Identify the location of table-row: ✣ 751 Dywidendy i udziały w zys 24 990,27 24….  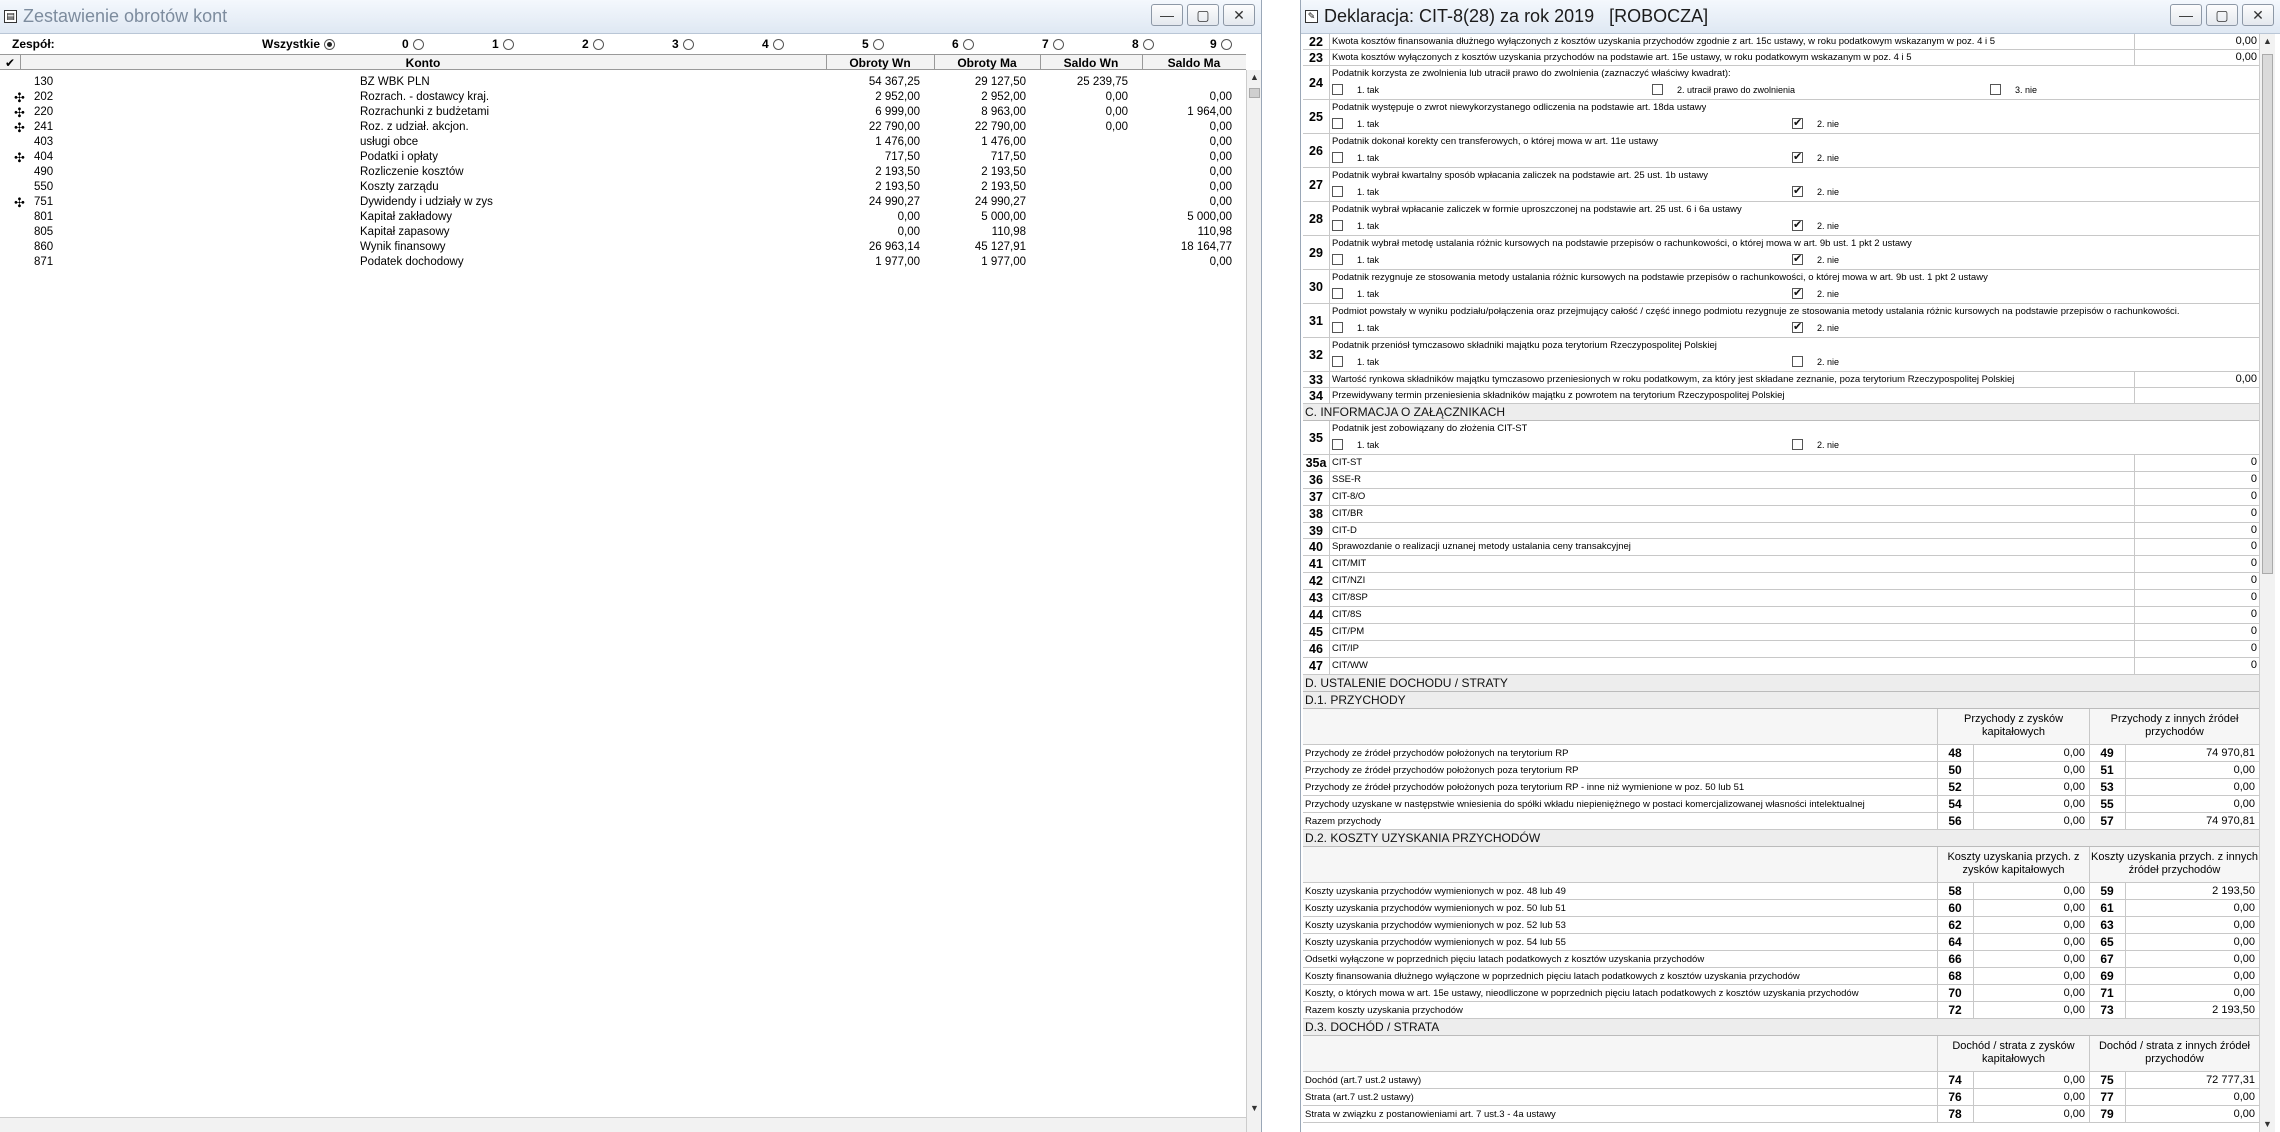
(623, 203).